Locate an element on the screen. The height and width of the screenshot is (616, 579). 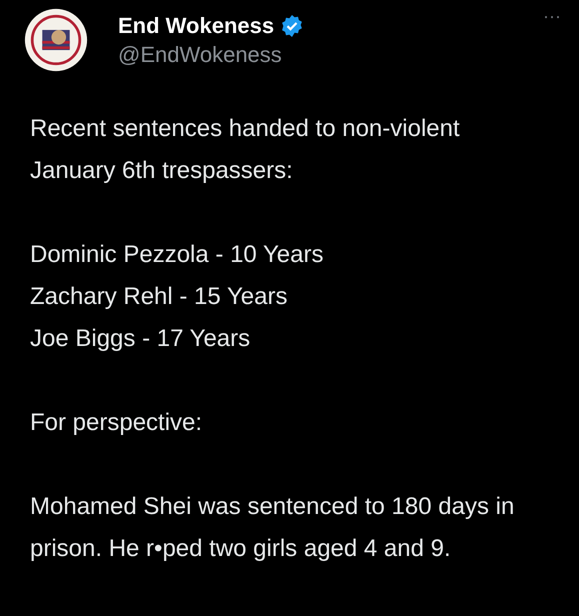
avatar-icon is located at coordinates (56, 40).